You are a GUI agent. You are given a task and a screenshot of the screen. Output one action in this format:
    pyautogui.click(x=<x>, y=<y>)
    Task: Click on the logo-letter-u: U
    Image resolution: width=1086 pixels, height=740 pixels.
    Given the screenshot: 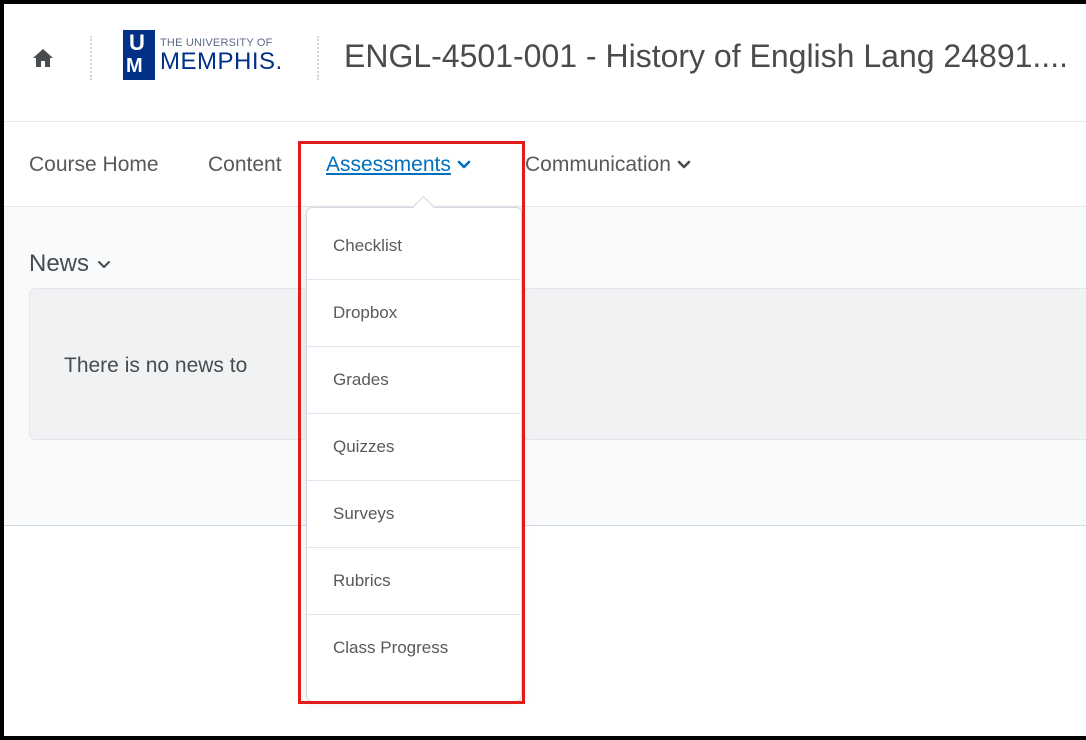 What is the action you would take?
    pyautogui.click(x=137, y=42)
    